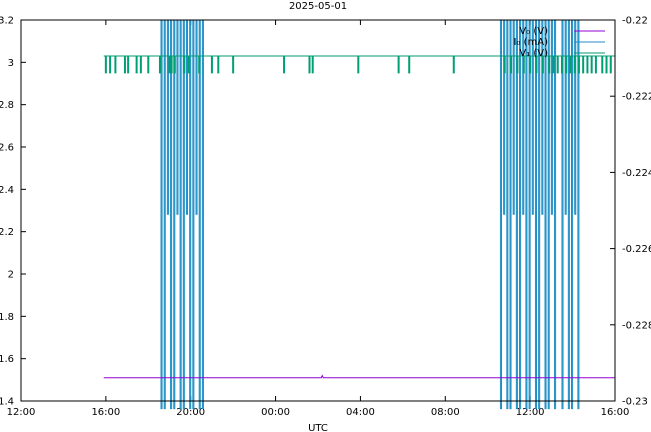  What do you see at coordinates (630, 212) in the screenshot?
I see `right-y-axis: -0.23 -0.228 -0.226 -0.224 -0.222 -0.22` at bounding box center [630, 212].